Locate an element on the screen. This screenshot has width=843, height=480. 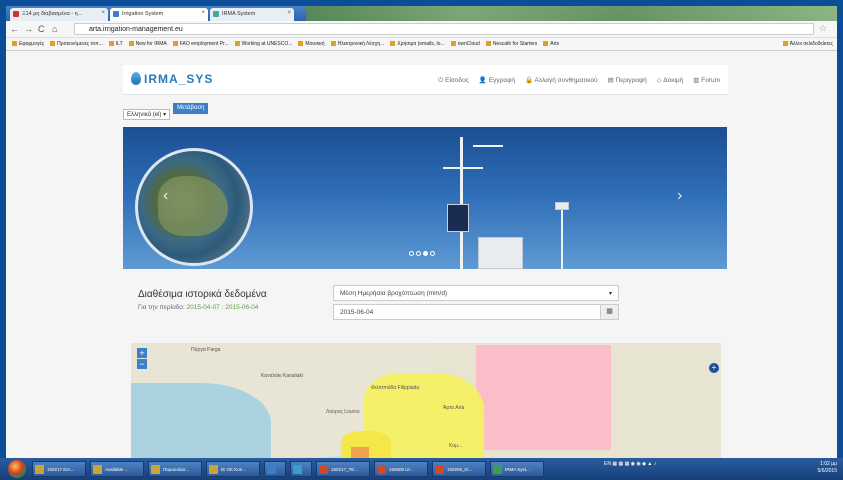
reload-icon: C is located at coordinates (41, 29).